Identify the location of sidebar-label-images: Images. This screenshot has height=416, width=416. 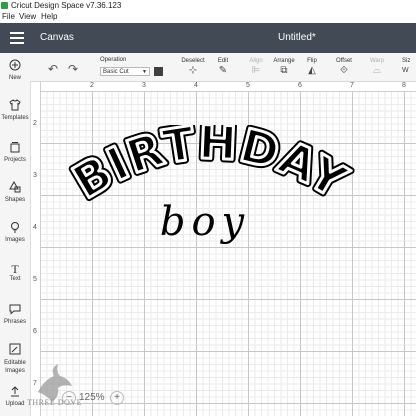
(15, 240).